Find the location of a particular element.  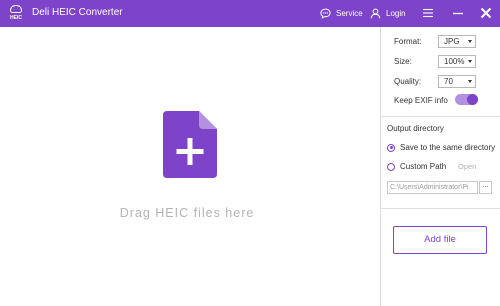

output-directory-title: Output directory is located at coordinates (415, 128).